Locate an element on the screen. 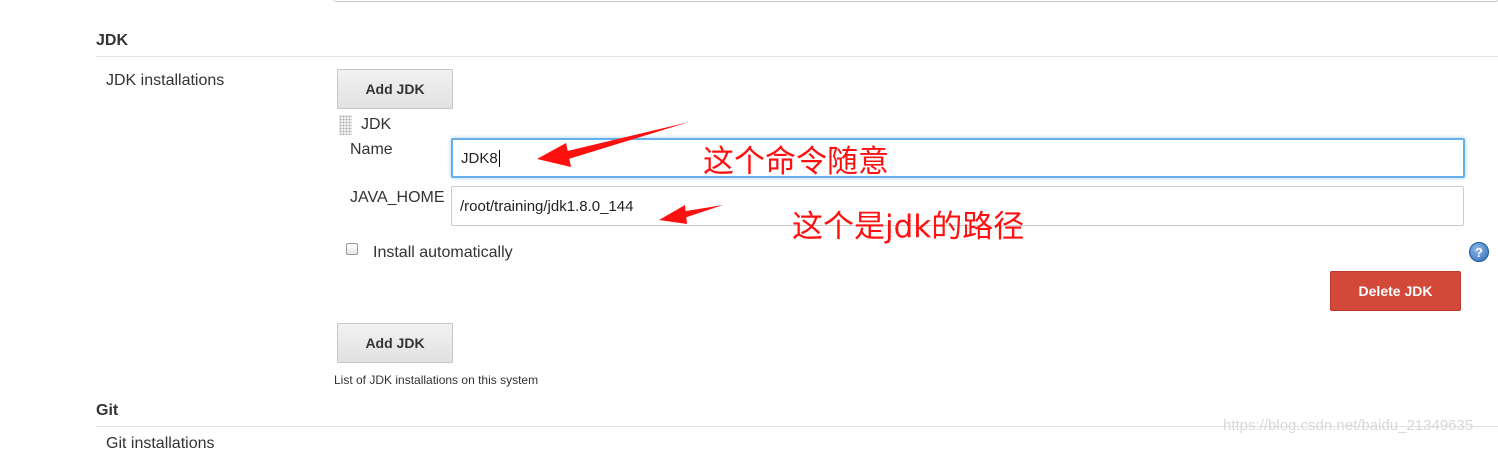  arrow-to-name-input is located at coordinates (613, 144).